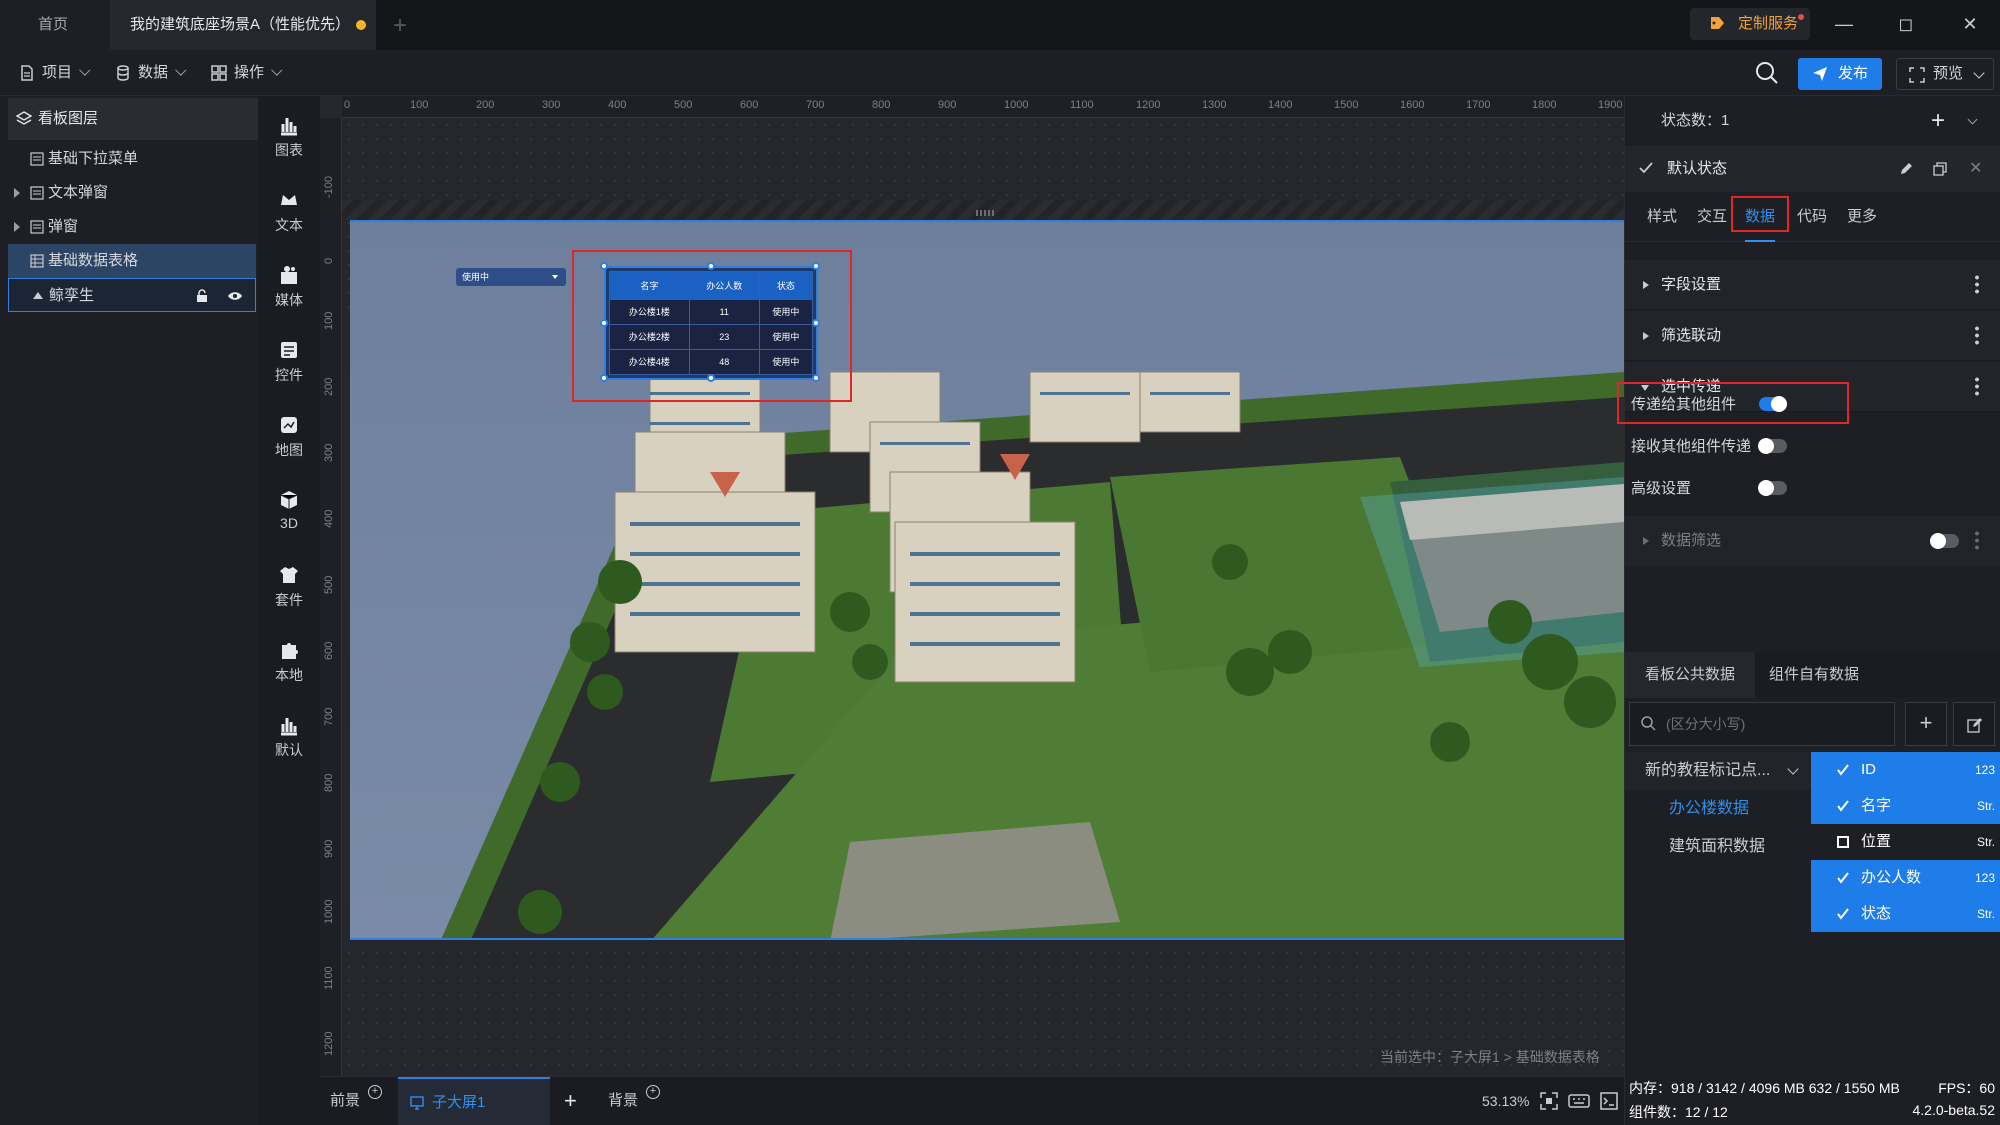 Image resolution: width=2000 pixels, height=1125 pixels. What do you see at coordinates (400, 26) in the screenshot?
I see `add-tab-button: +` at bounding box center [400, 26].